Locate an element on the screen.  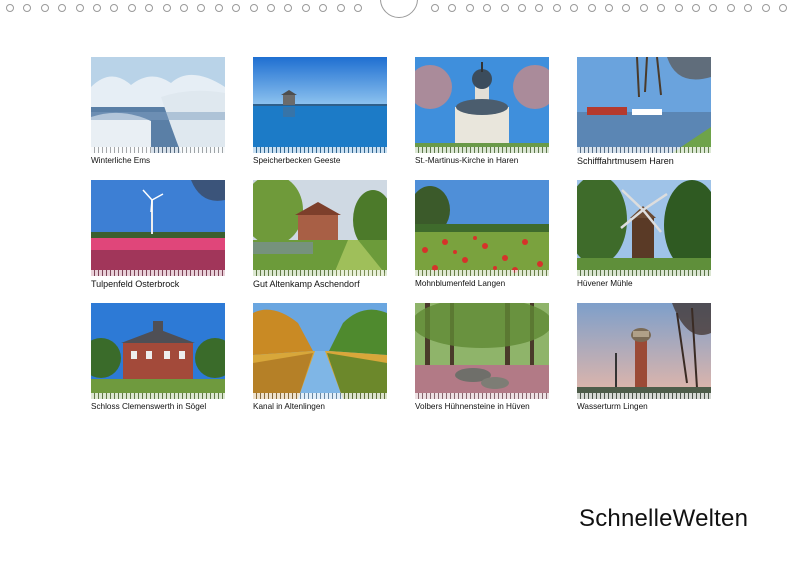
calendar-tile: Kanal in Altenlingen is located at coordinates (320, 357).